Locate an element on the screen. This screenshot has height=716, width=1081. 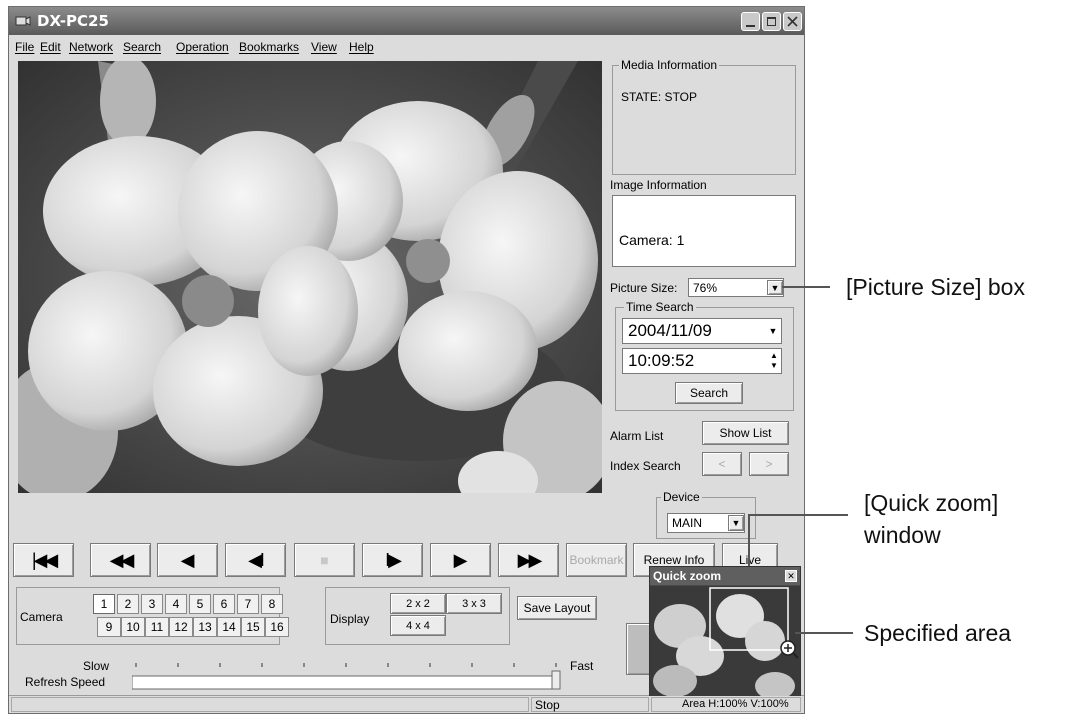
index-search-label: Index Search is located at coordinates (645, 466).